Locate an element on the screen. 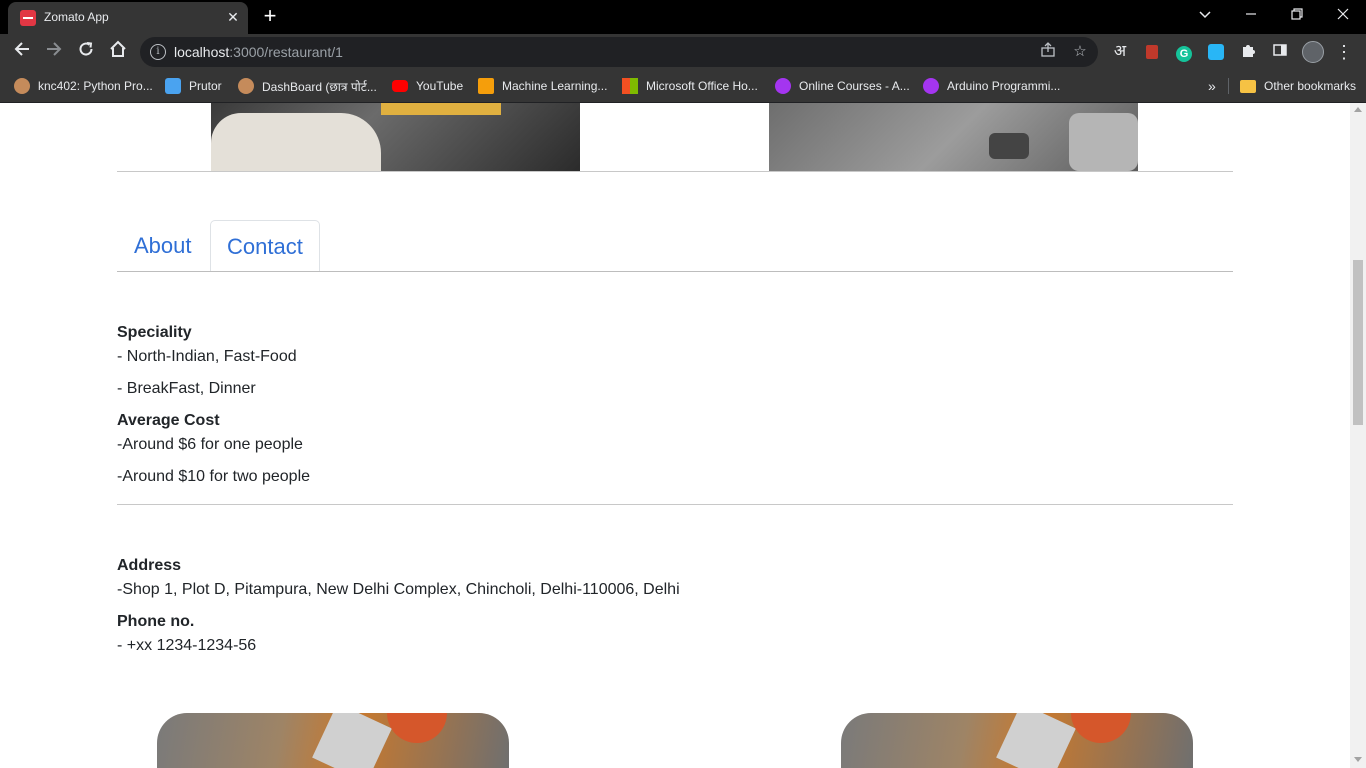 This screenshot has height=768, width=1366. folder-icon is located at coordinates (1248, 86).